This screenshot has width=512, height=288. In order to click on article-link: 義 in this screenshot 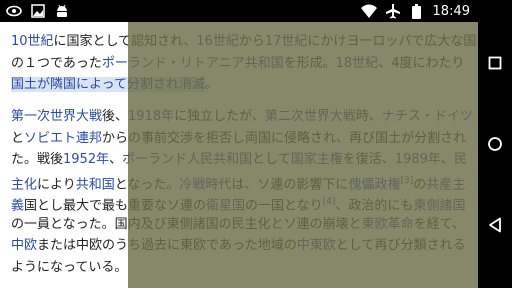, I will do `click(17, 205)`.